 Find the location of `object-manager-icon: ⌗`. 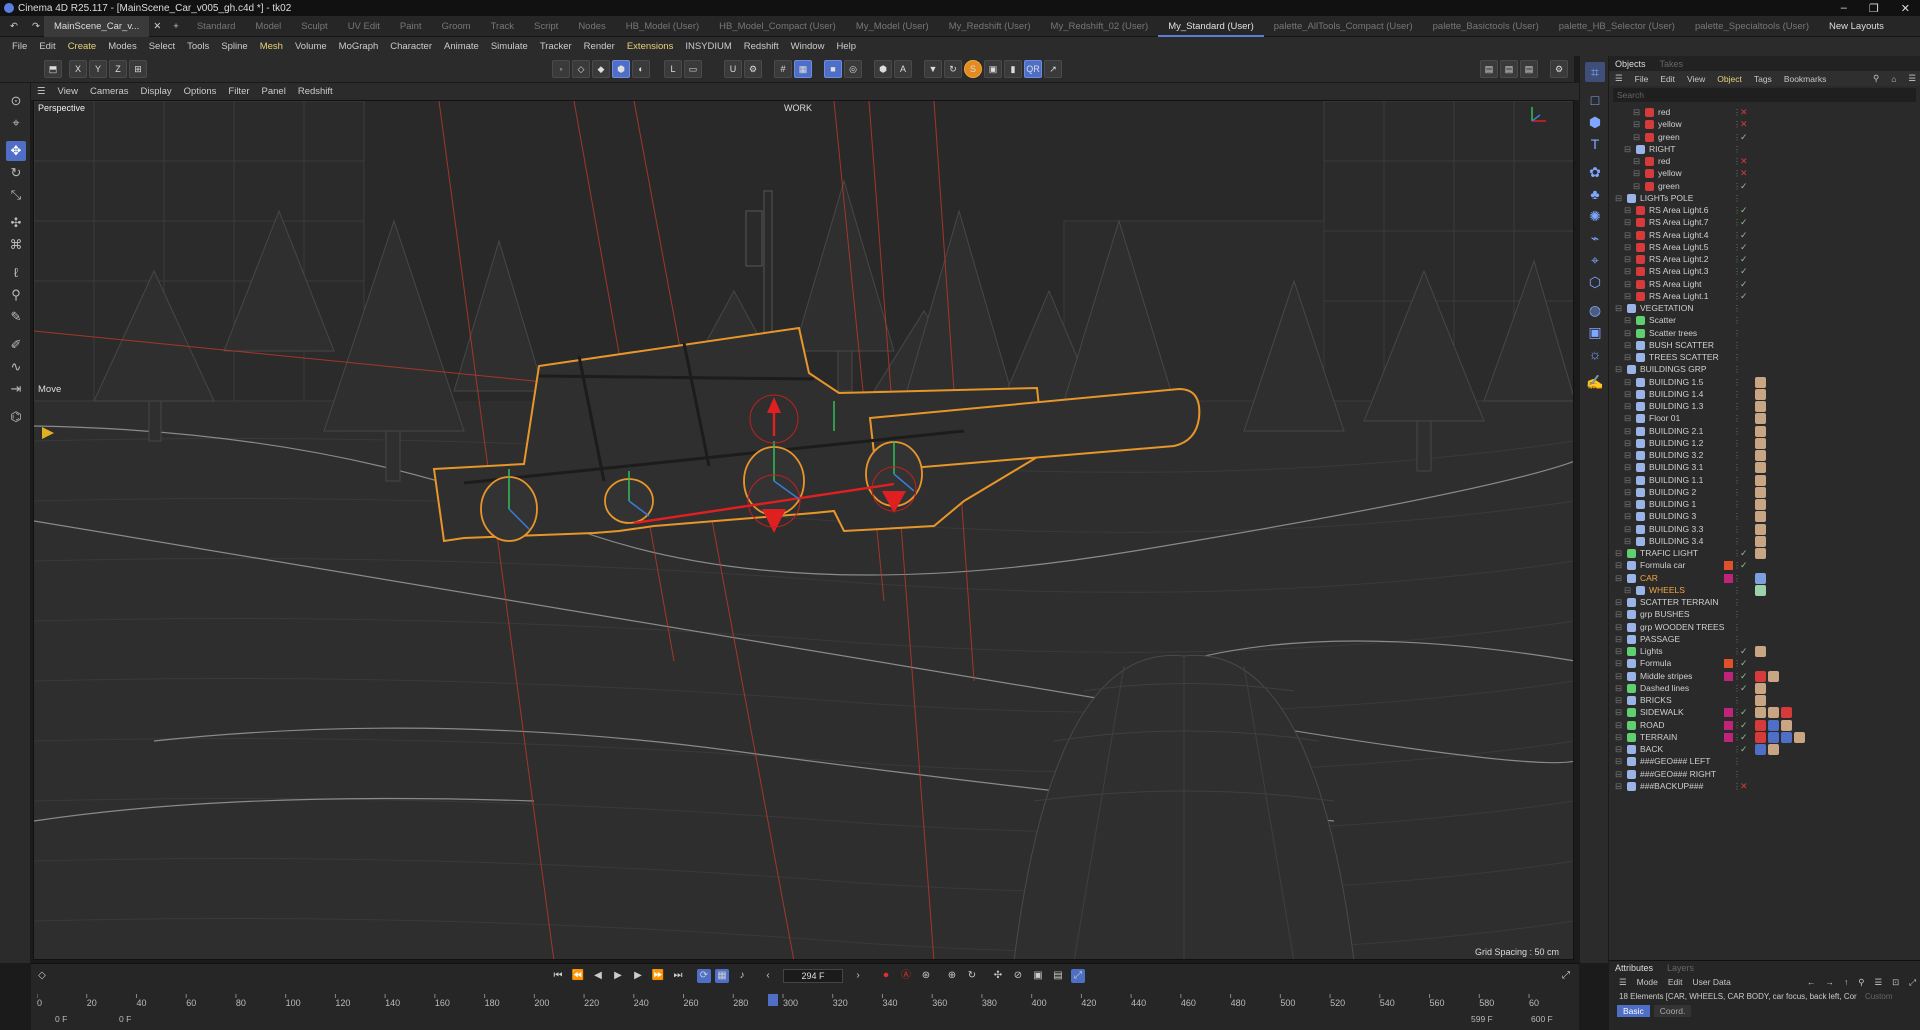

object-manager-icon: ⌗ is located at coordinates (1595, 72).